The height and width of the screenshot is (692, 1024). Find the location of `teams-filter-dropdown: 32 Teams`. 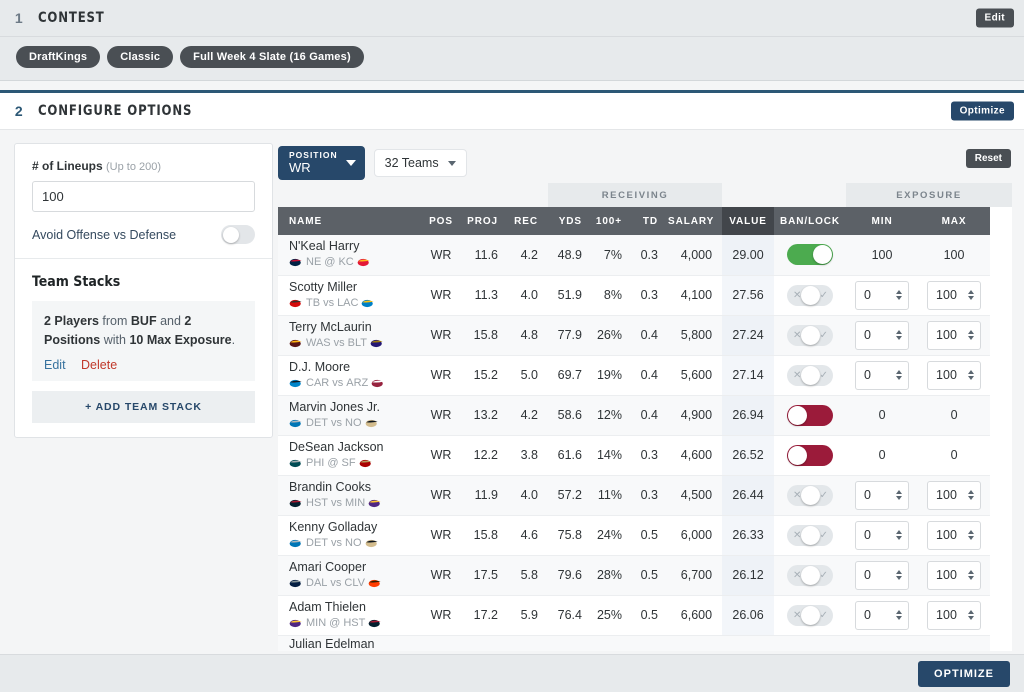

teams-filter-dropdown: 32 Teams is located at coordinates (420, 163).